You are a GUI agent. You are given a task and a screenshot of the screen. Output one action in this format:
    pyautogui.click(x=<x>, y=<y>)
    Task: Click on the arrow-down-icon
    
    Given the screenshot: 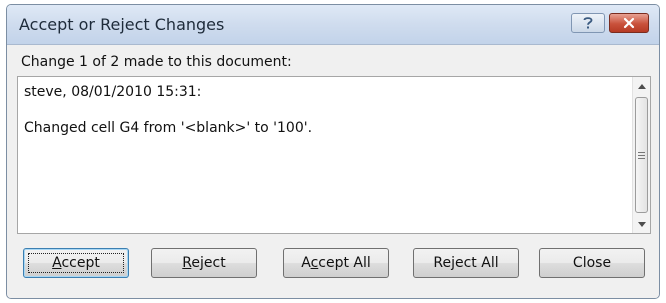 What is the action you would take?
    pyautogui.click(x=641, y=224)
    